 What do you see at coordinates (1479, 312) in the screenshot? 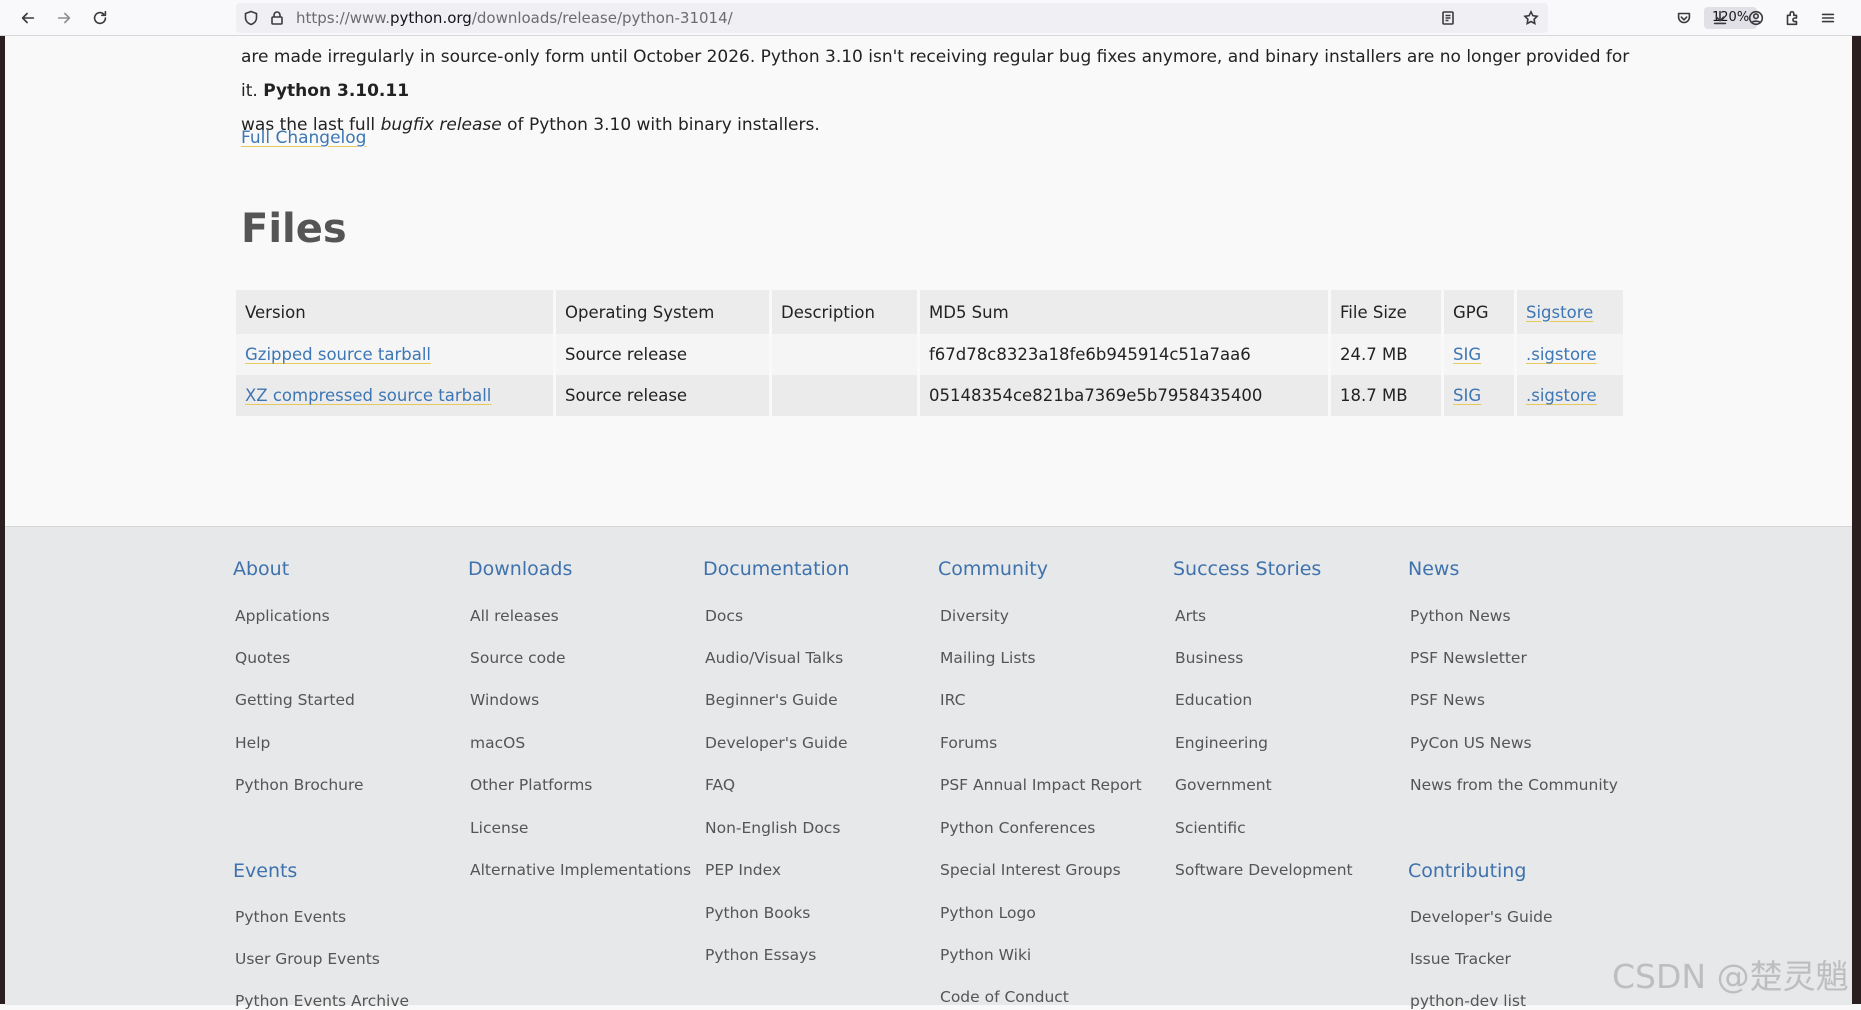
I see `col-gpg: GPG` at bounding box center [1479, 312].